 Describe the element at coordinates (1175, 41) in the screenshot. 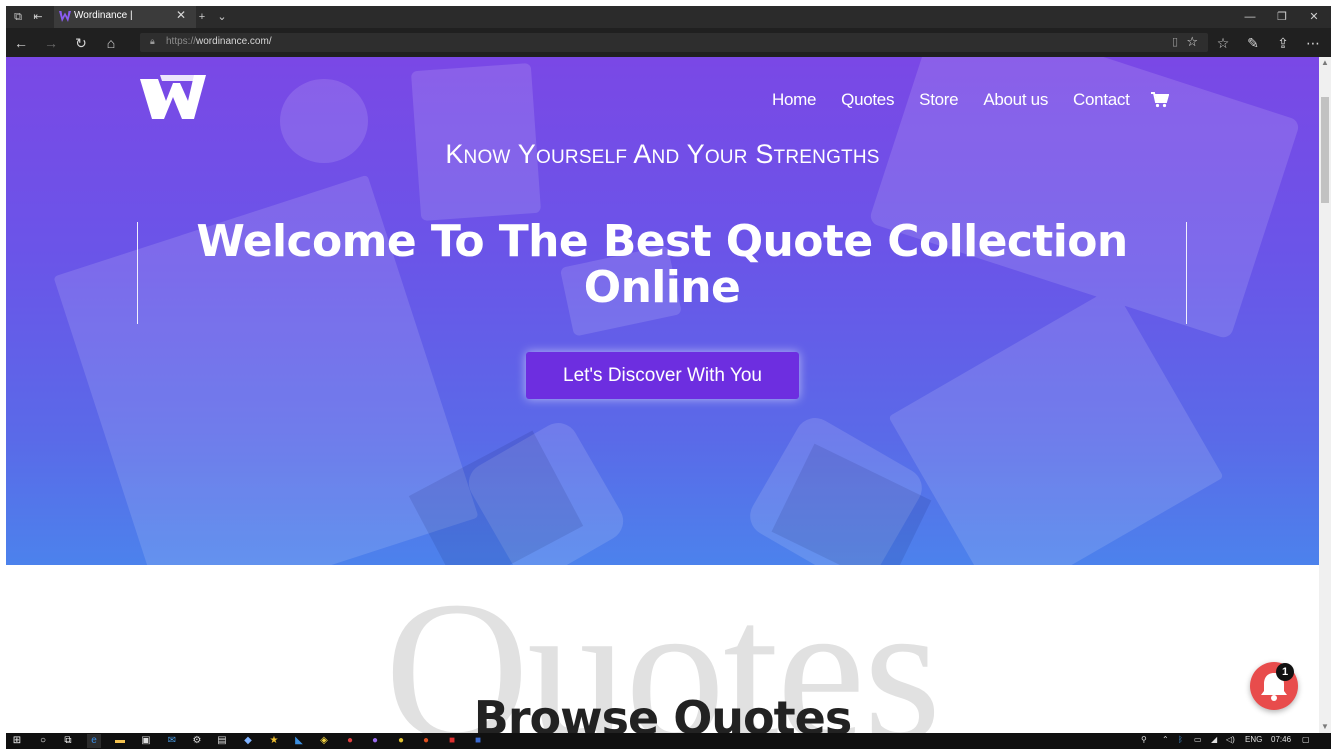

I see `reading-view-icon: ▯` at that location.